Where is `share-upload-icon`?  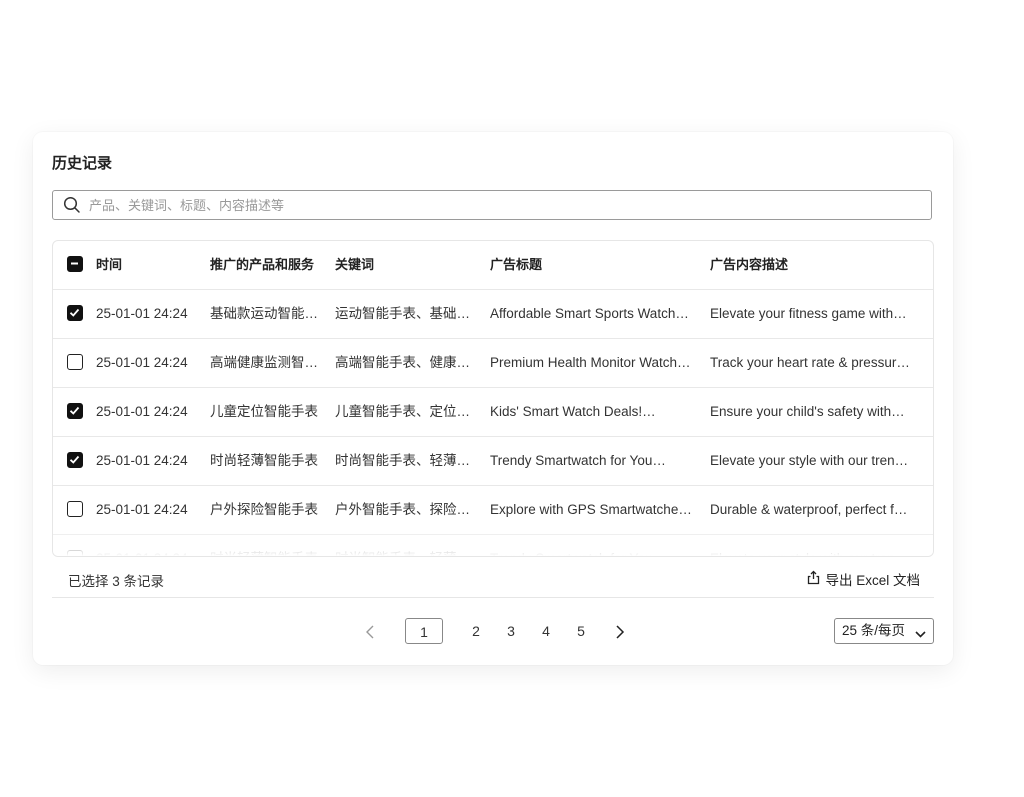
share-upload-icon is located at coordinates (813, 579).